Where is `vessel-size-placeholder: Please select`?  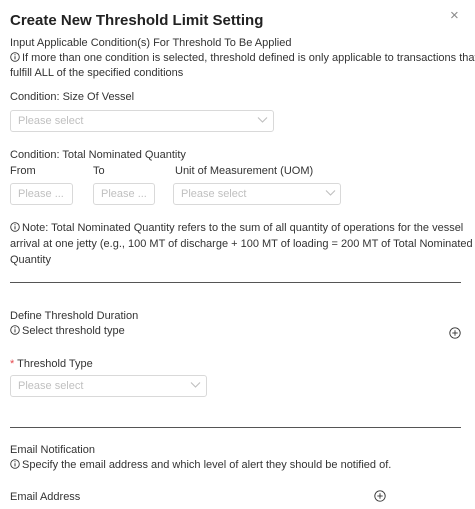 vessel-size-placeholder: Please select is located at coordinates (51, 121).